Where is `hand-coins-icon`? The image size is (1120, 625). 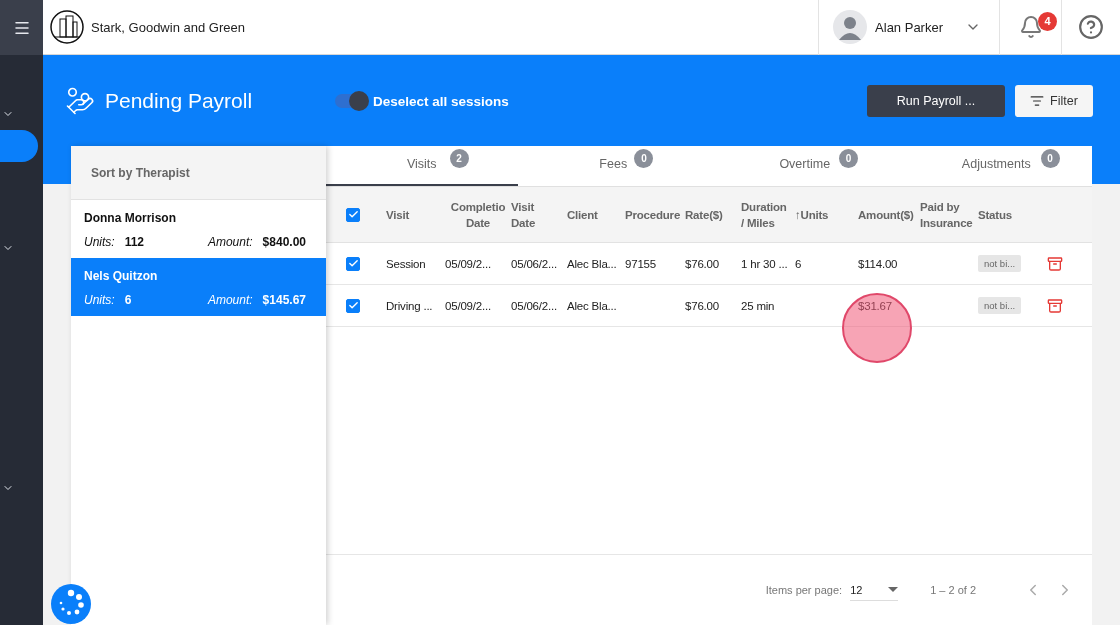 hand-coins-icon is located at coordinates (80, 101).